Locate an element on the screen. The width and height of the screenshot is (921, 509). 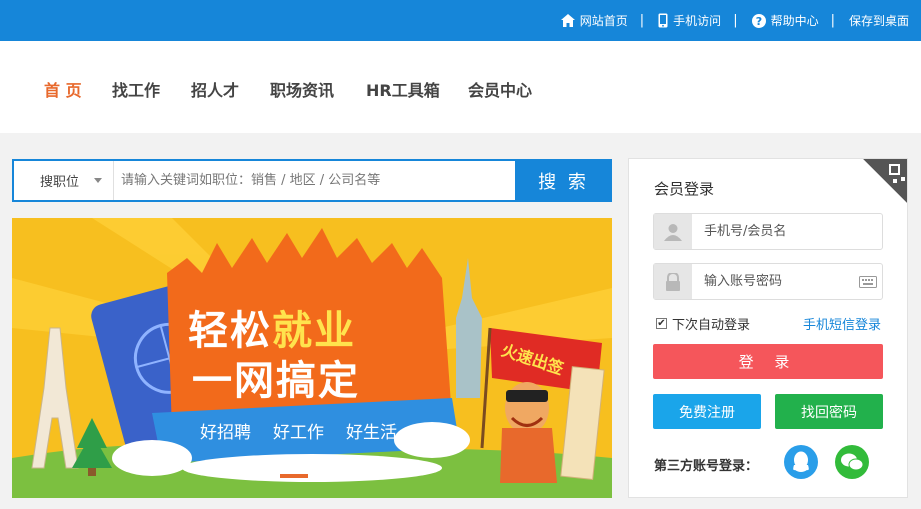
help-link: ? 帮助中心 is located at coordinates (785, 20).